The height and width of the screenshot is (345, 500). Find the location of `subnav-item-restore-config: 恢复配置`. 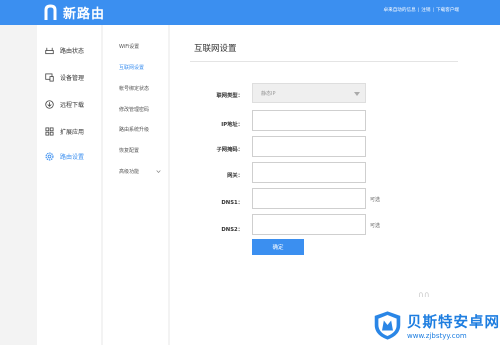

subnav-item-restore-config: 恢复配置 is located at coordinates (129, 150).